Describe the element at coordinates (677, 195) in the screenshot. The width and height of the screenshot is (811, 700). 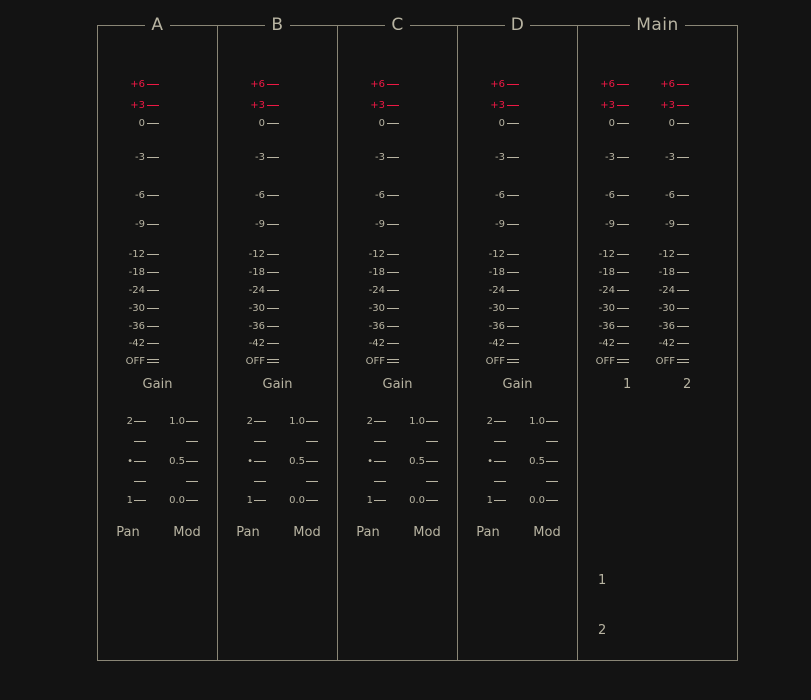
I see `fader-tick: -6` at that location.